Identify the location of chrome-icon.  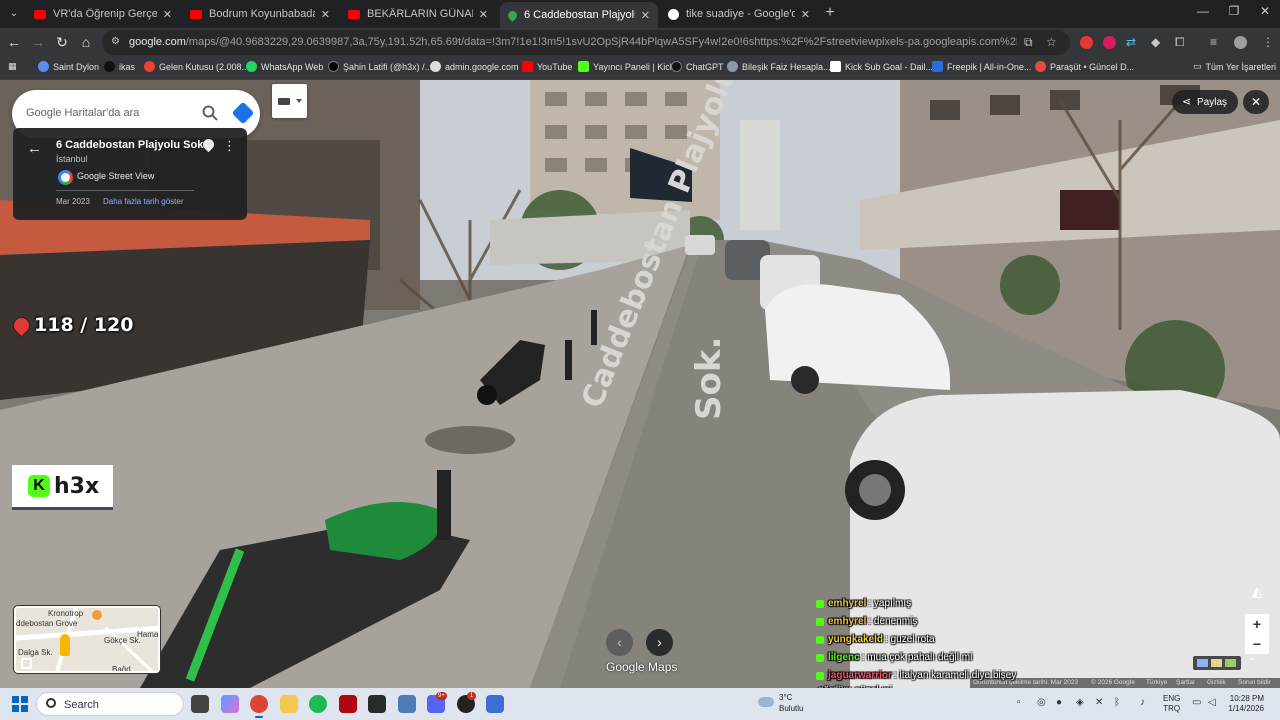
(259, 706).